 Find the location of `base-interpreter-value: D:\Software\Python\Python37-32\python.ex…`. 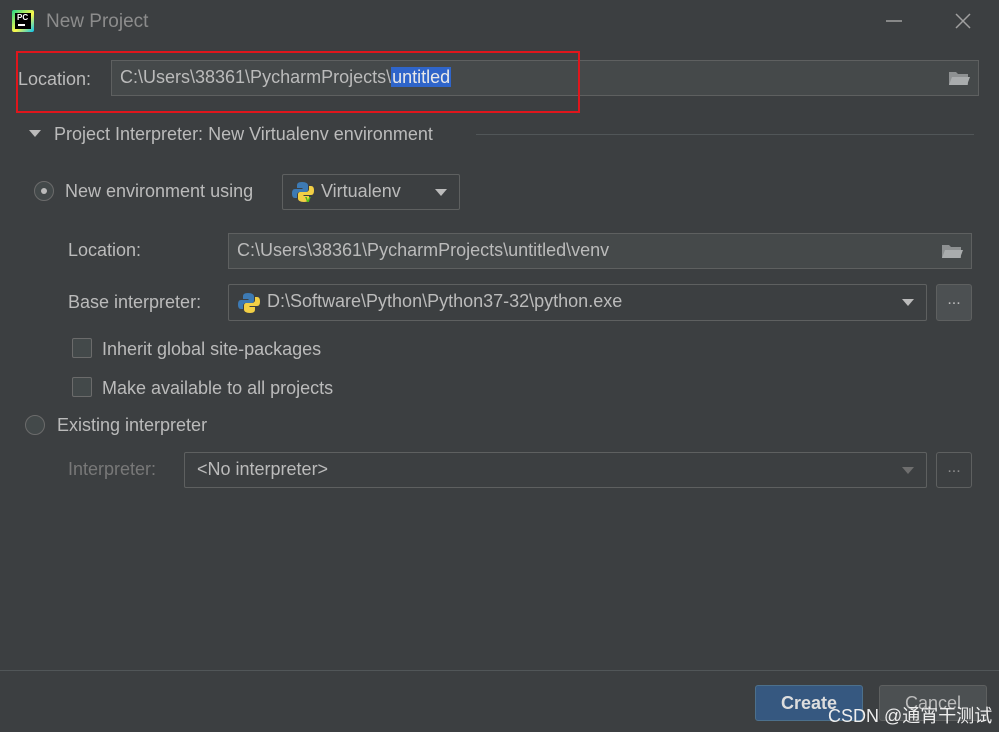

base-interpreter-value: D:\Software\Python\Python37-32\python.ex… is located at coordinates (445, 301).